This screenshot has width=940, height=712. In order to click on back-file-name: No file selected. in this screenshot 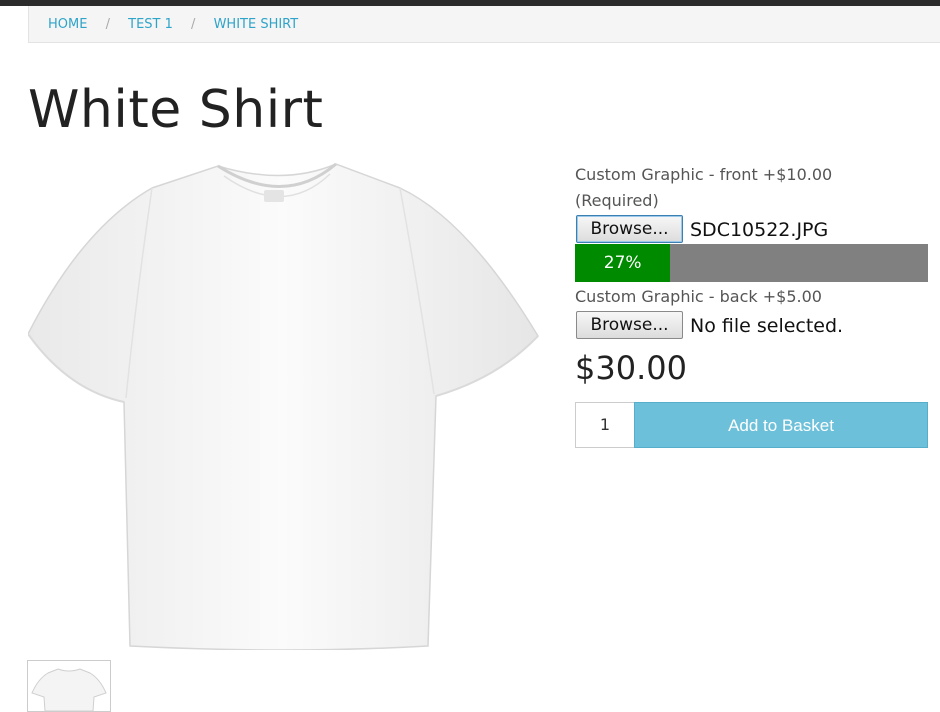, I will do `click(767, 326)`.